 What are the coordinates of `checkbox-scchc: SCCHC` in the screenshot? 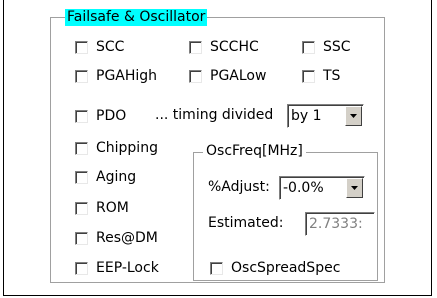 It's located at (224, 47).